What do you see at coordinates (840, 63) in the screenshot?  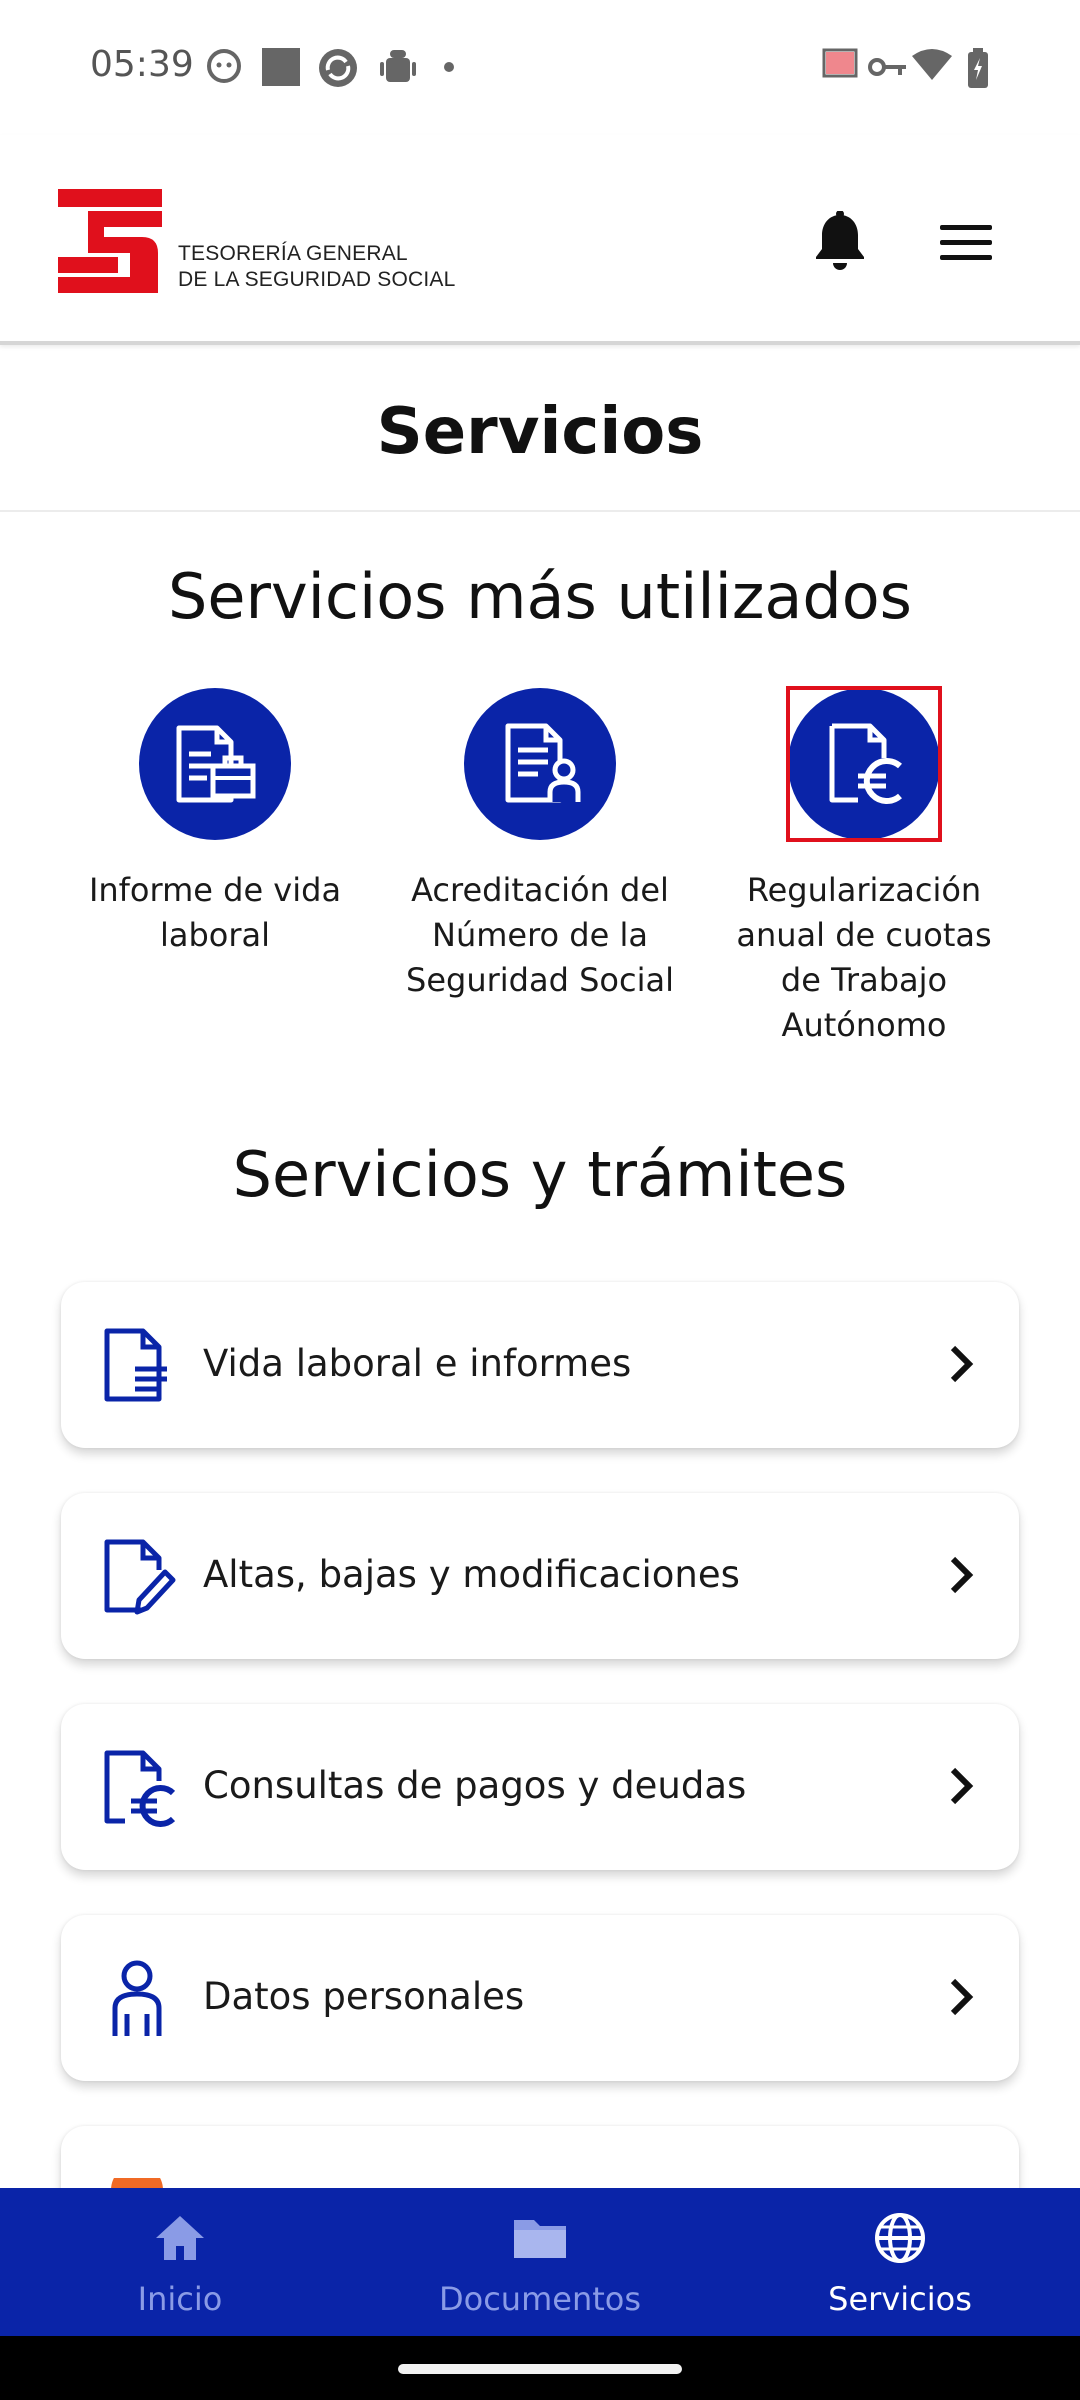 I see `cast-icon` at bounding box center [840, 63].